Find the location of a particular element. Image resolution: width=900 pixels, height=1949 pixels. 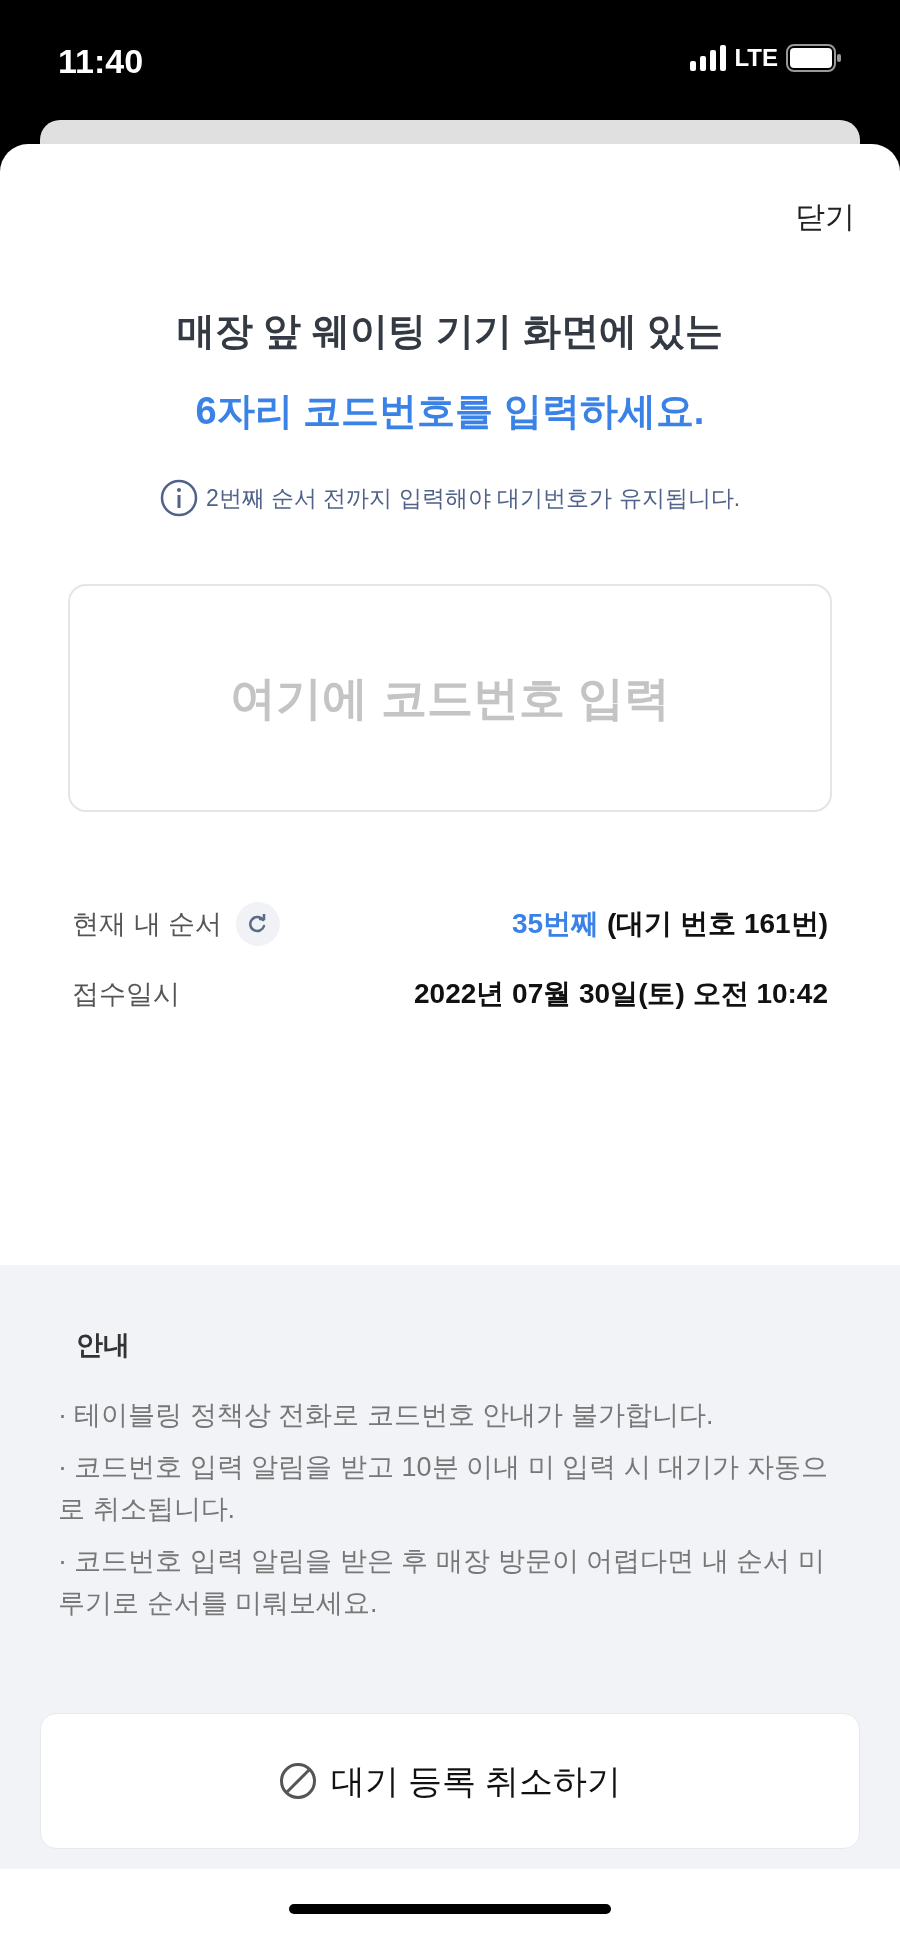

info-icon is located at coordinates (178, 498).